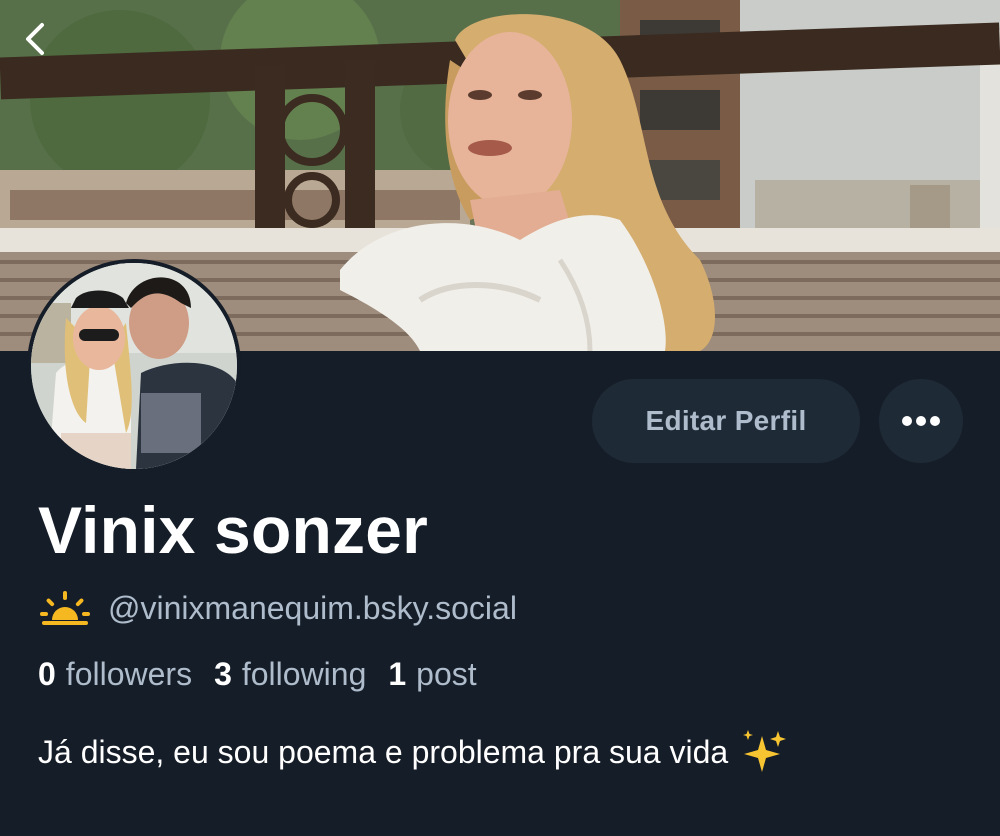  I want to click on back-button, so click(44, 44).